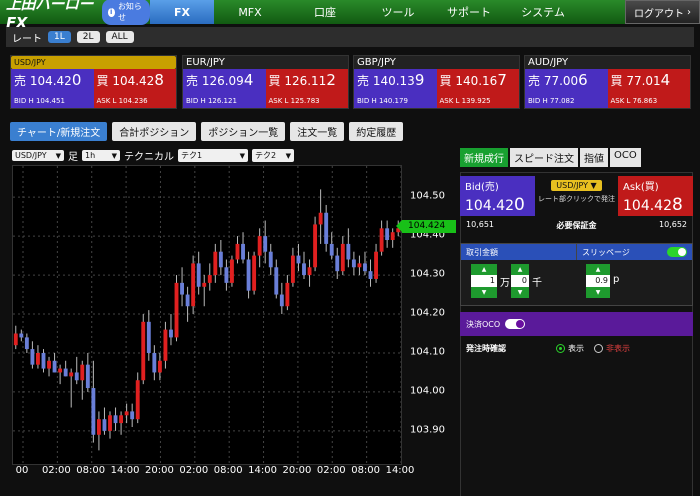  What do you see at coordinates (398, 12) in the screenshot?
I see `nav-tools: ツール` at bounding box center [398, 12].